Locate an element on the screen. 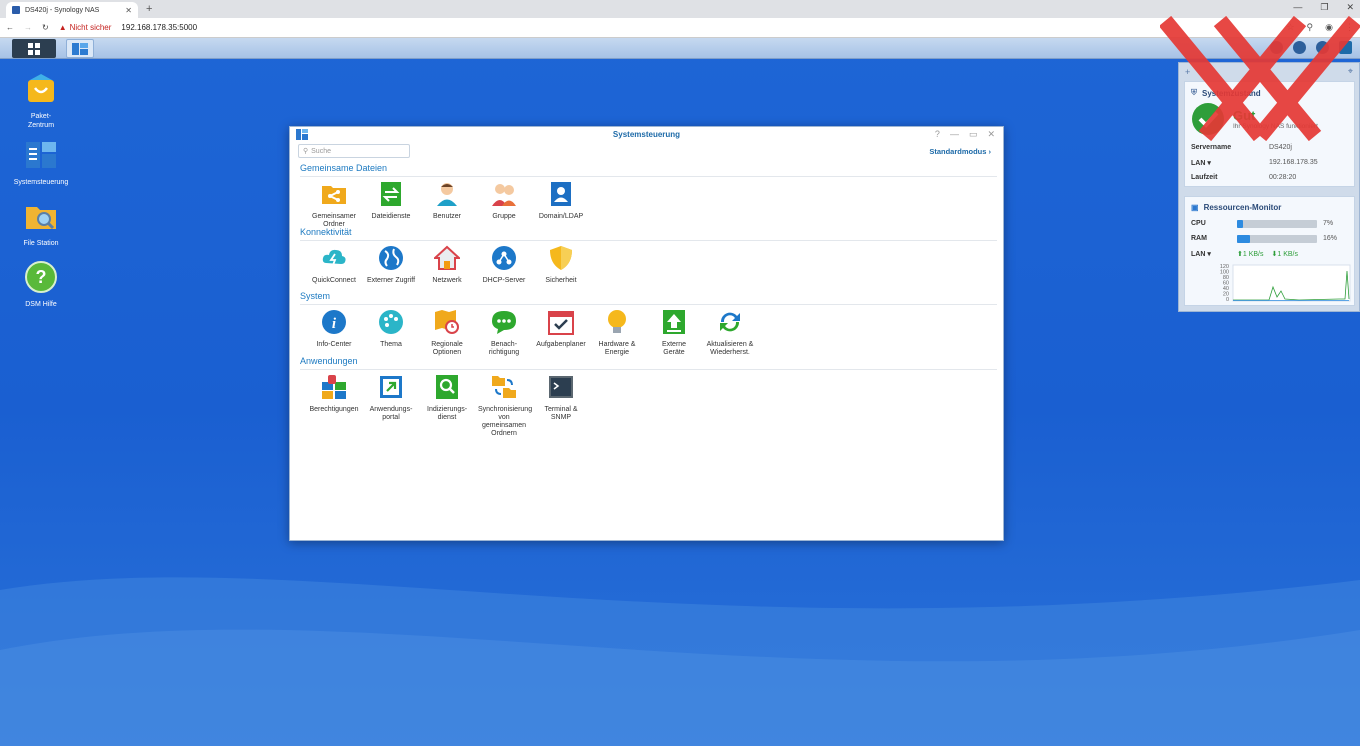 This screenshot has height=746, width=1360. item-regional-options: Regionale Optionen is located at coordinates (447, 333).